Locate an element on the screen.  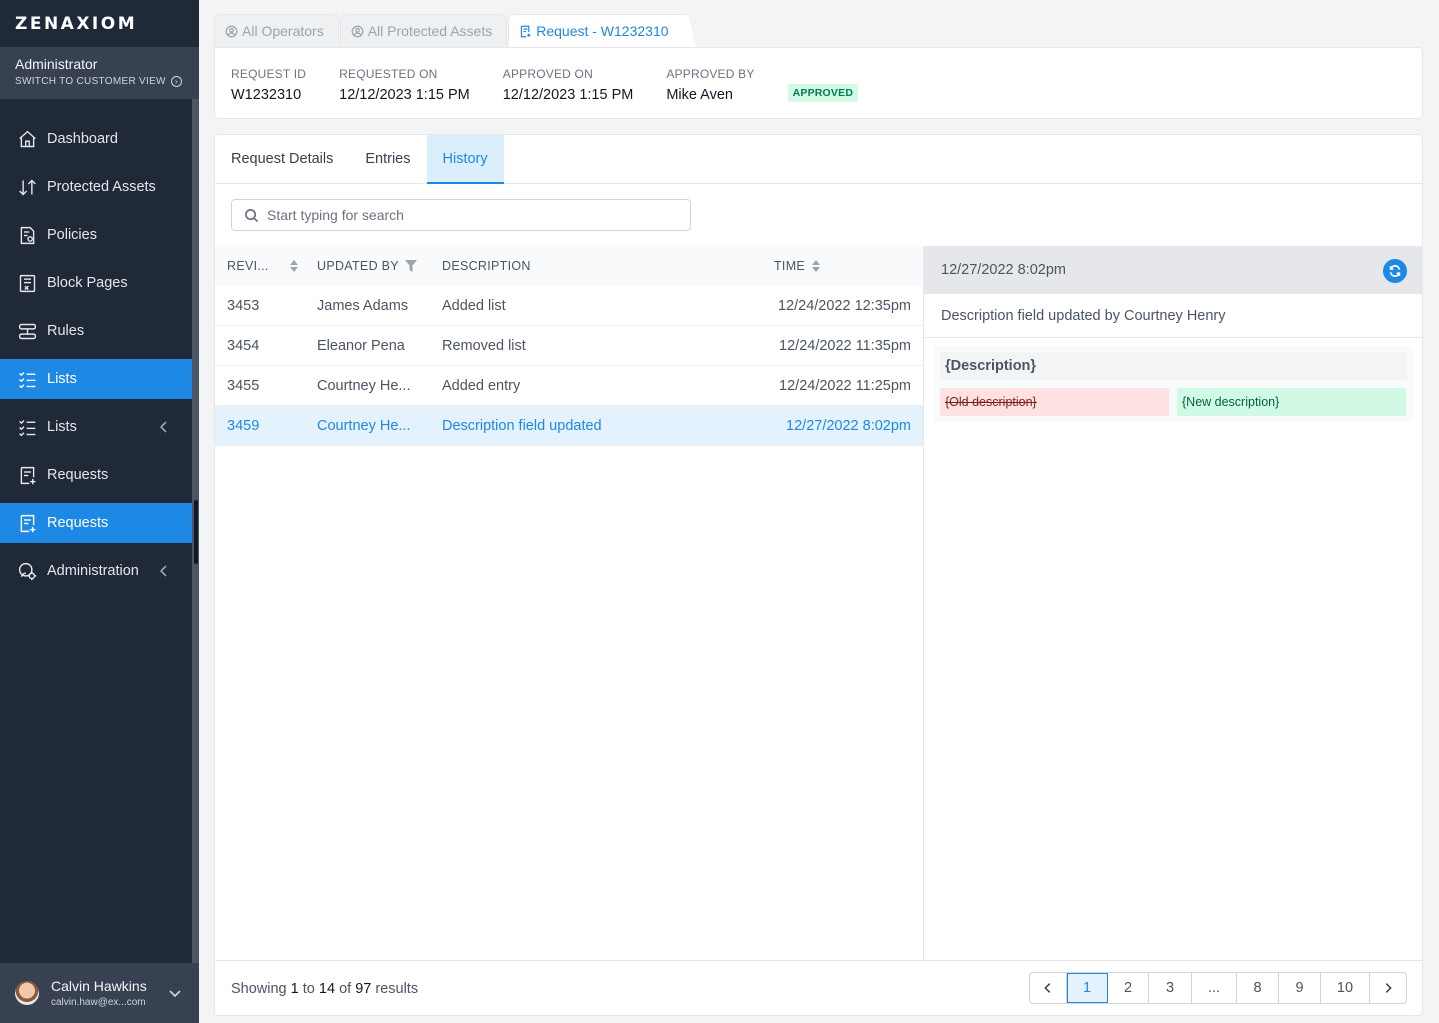
checklist-icon is located at coordinates (27, 427).